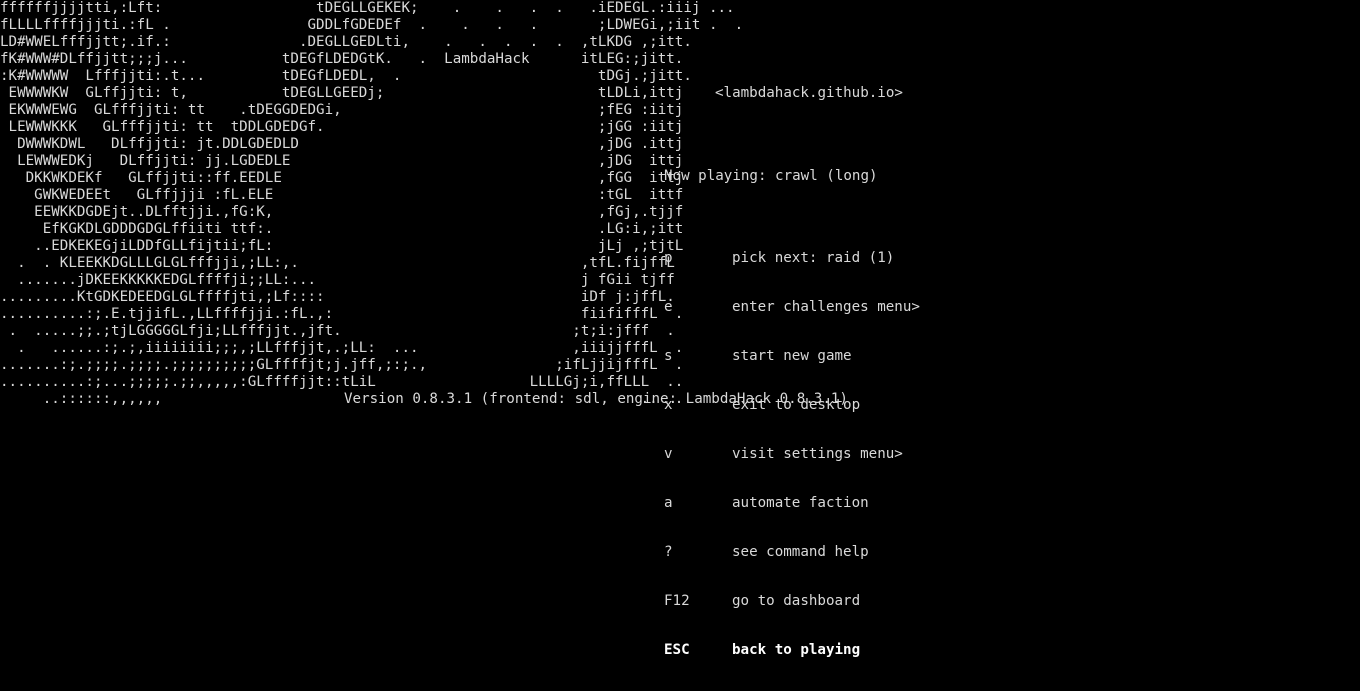 Image resolution: width=1360 pixels, height=691 pixels. What do you see at coordinates (668, 503) in the screenshot?
I see `menu-key: a` at bounding box center [668, 503].